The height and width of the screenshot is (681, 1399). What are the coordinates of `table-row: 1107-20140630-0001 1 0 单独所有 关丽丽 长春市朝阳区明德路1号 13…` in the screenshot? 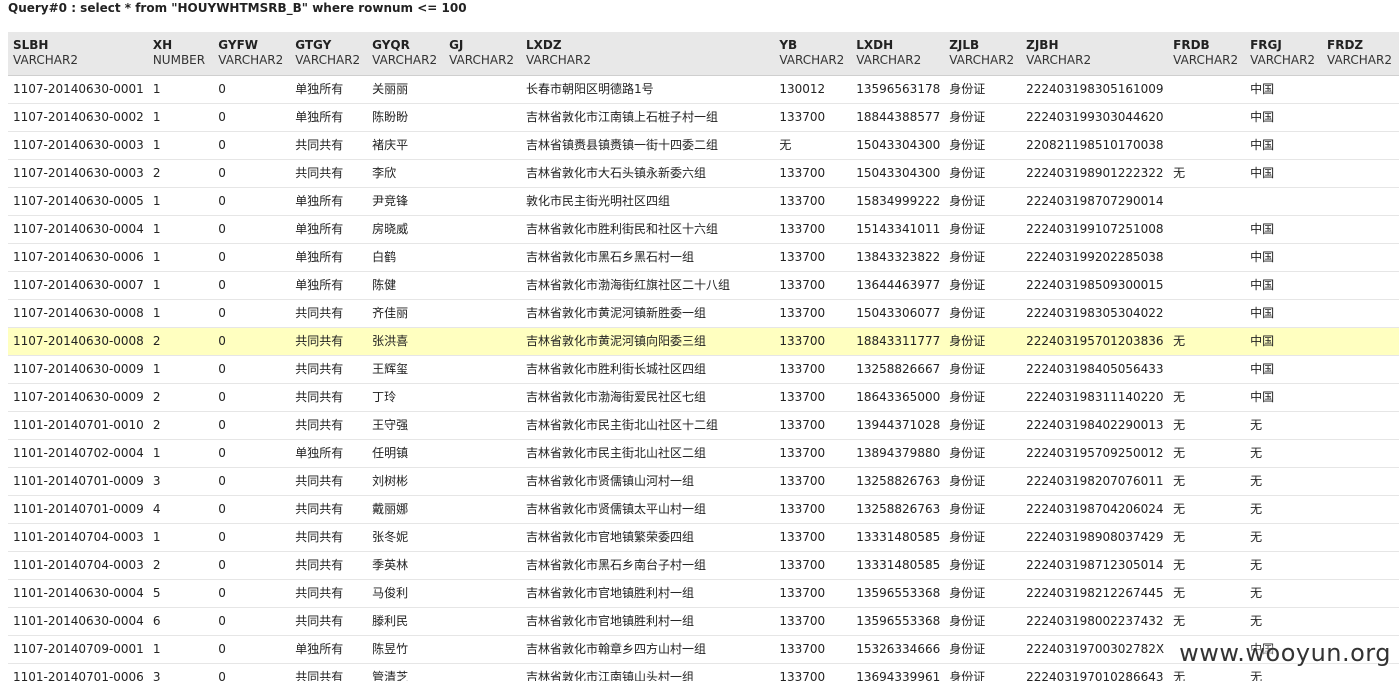 It's located at (703, 89).